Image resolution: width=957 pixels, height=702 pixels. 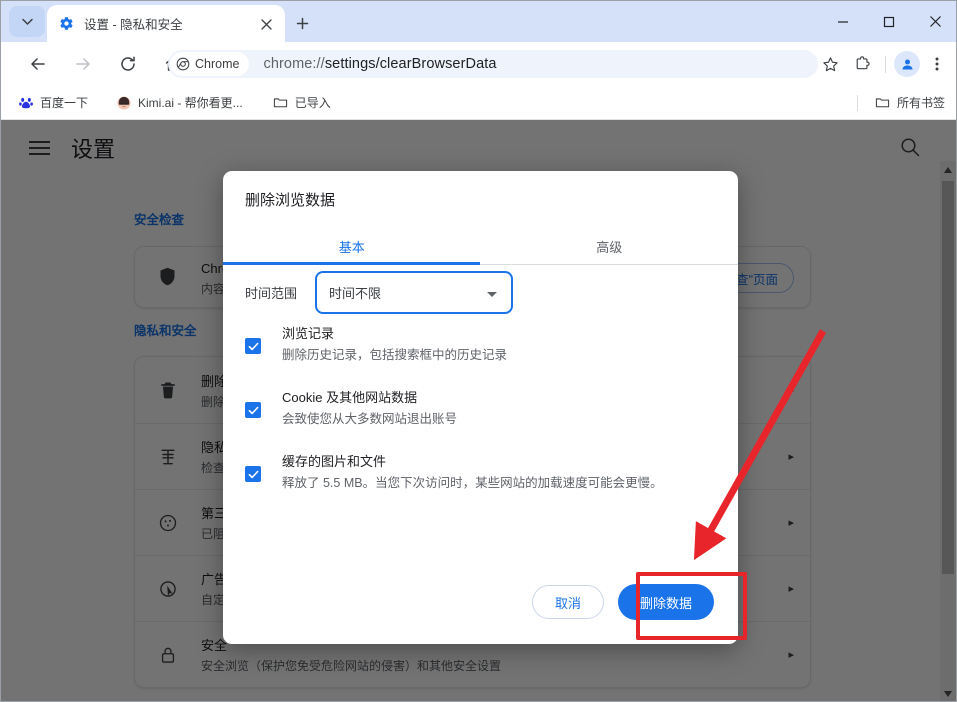 I want to click on tab-basic: 基本, so click(x=352, y=246).